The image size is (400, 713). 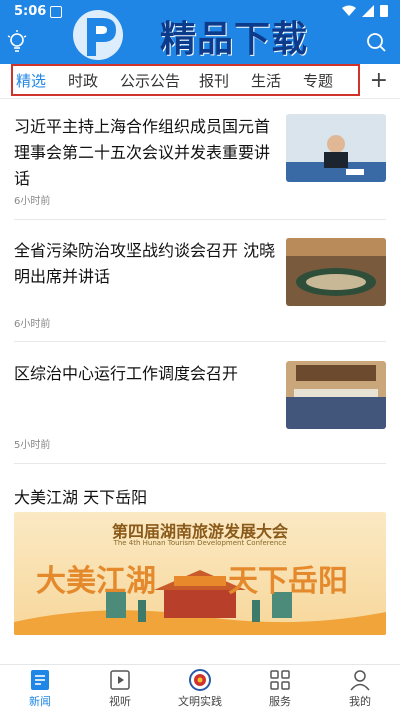 I want to click on civilization-icon, so click(x=200, y=680).